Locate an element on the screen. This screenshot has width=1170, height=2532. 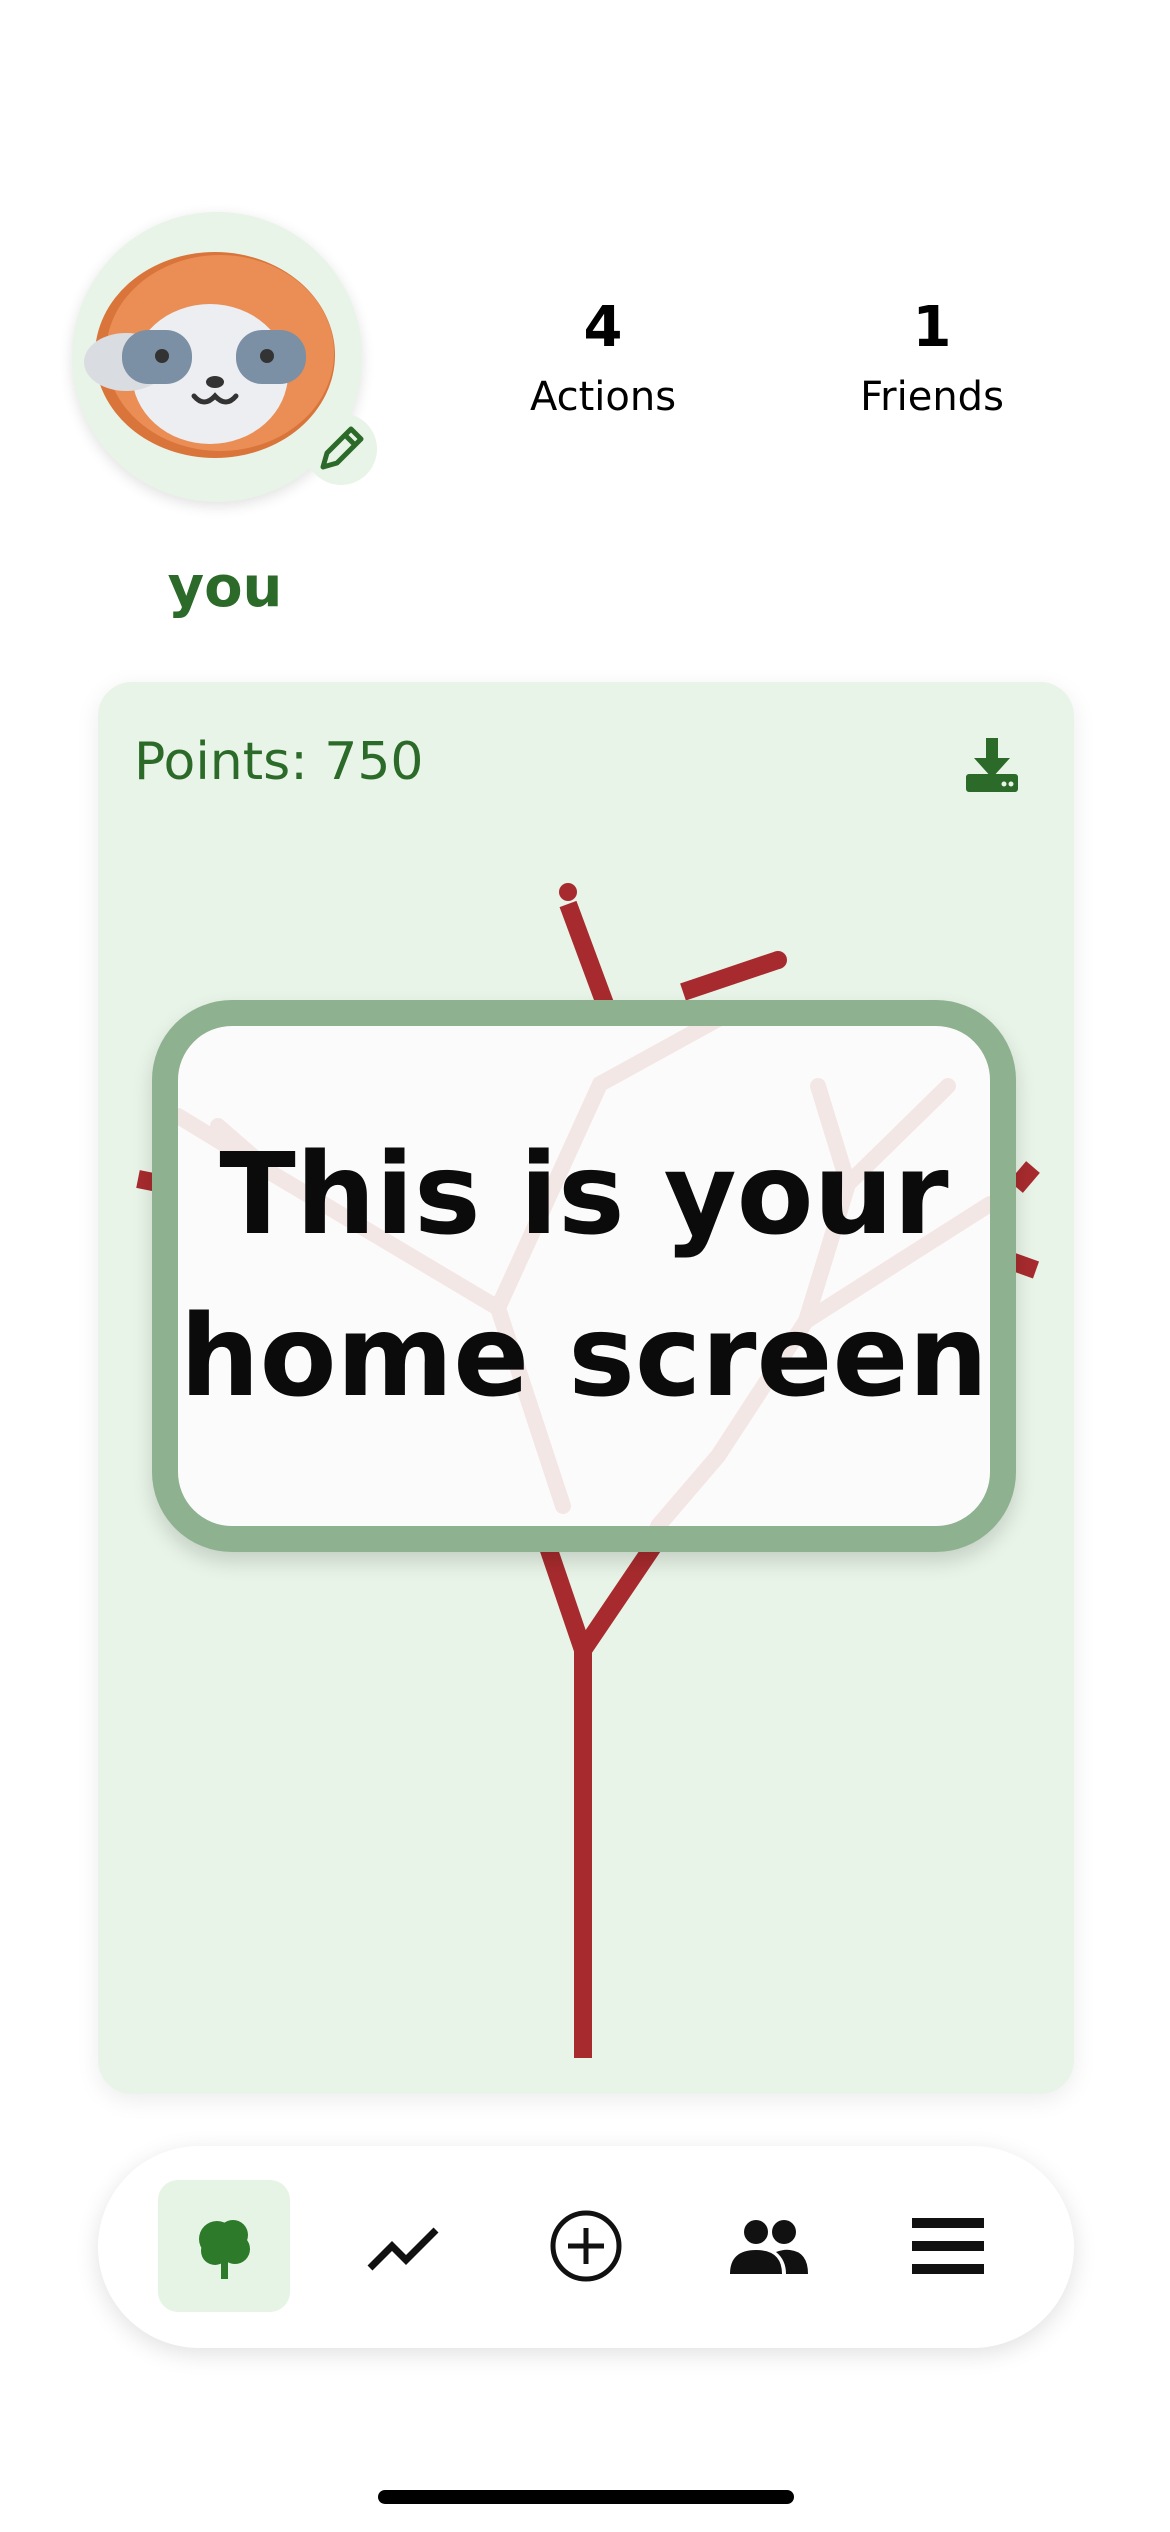
add-tab is located at coordinates (586, 2246).